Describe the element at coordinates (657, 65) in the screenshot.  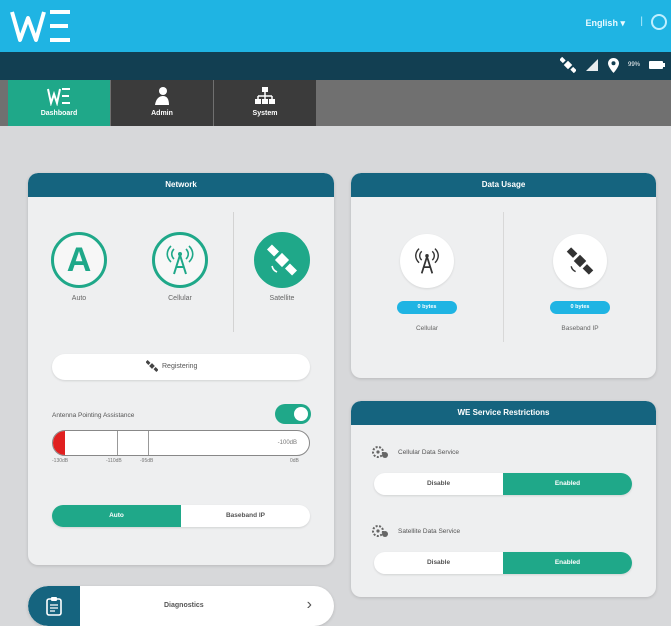
I see `battery-icon` at that location.